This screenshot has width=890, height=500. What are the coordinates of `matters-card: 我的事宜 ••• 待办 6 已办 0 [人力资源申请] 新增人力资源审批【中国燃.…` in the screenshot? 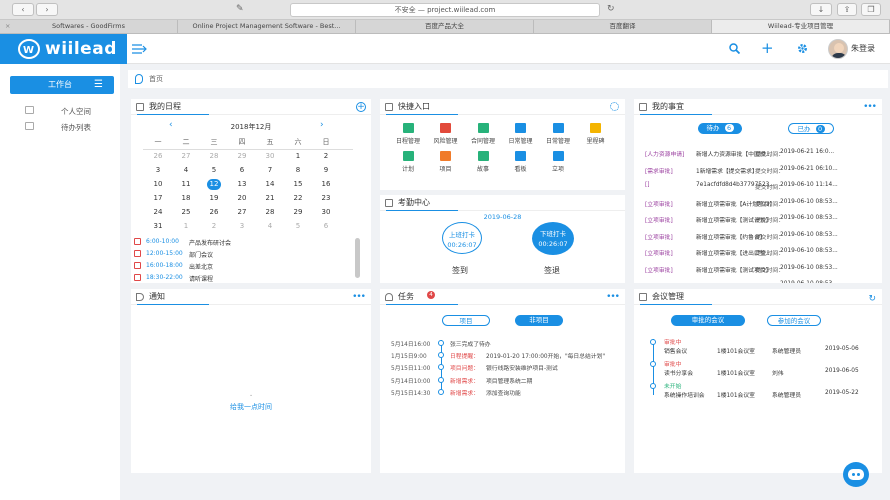 It's located at (758, 191).